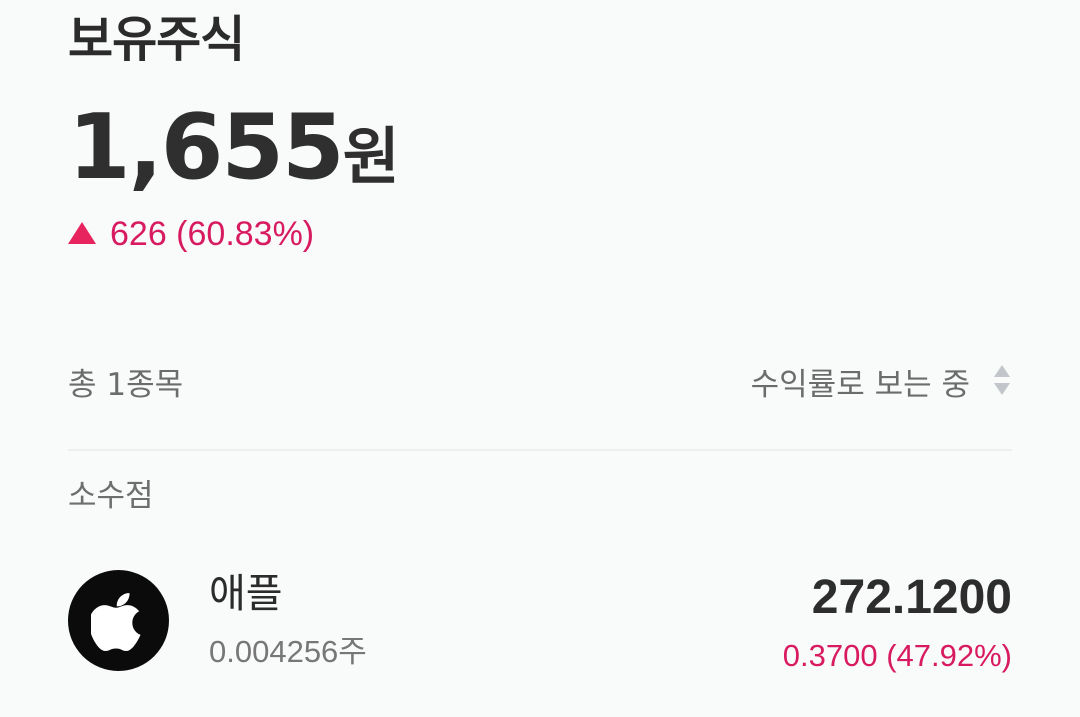  What do you see at coordinates (246, 594) in the screenshot?
I see `stock-name: 애플` at bounding box center [246, 594].